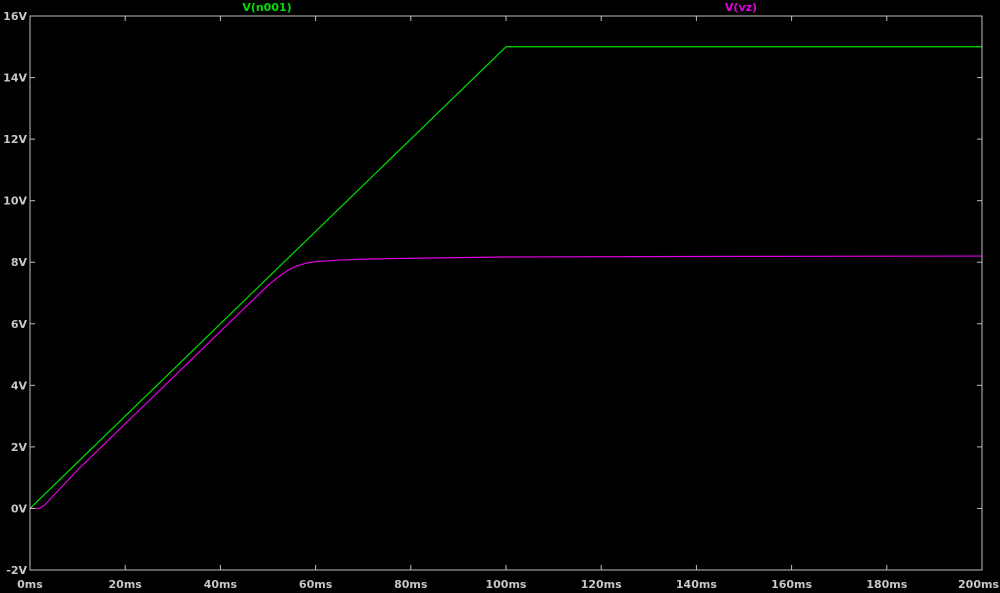 The width and height of the screenshot is (1000, 593). Describe the element at coordinates (266, 7) in the screenshot. I see `legend-label: V(n001)` at that location.